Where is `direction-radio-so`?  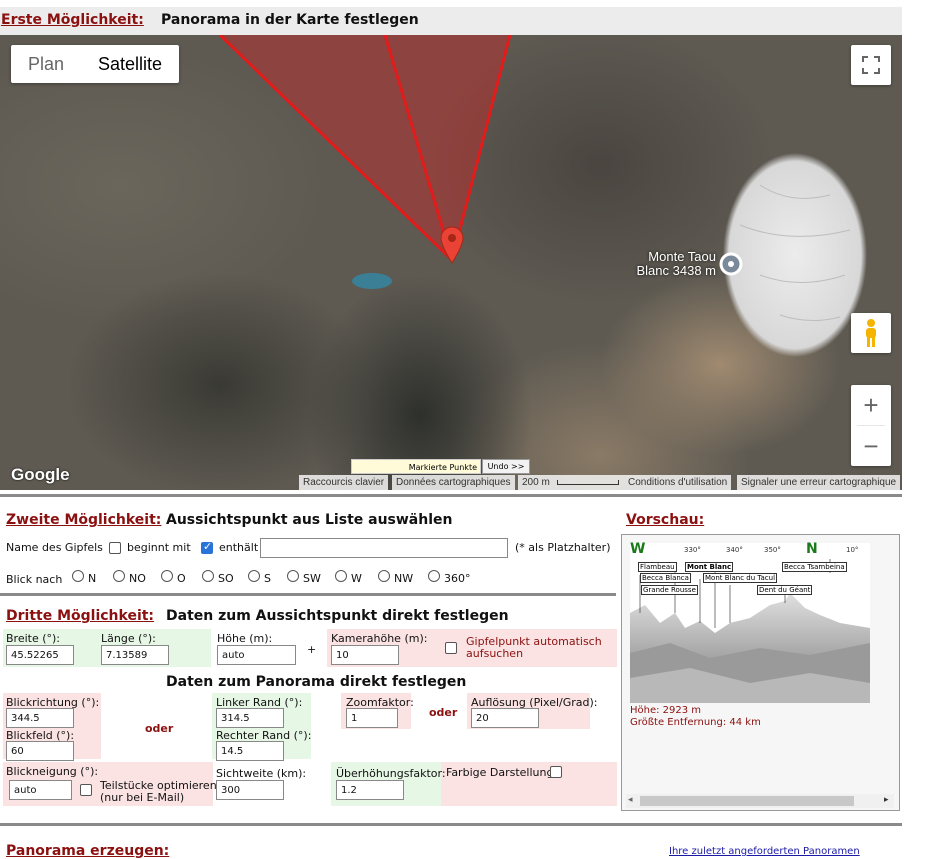 direction-radio-so is located at coordinates (208, 576).